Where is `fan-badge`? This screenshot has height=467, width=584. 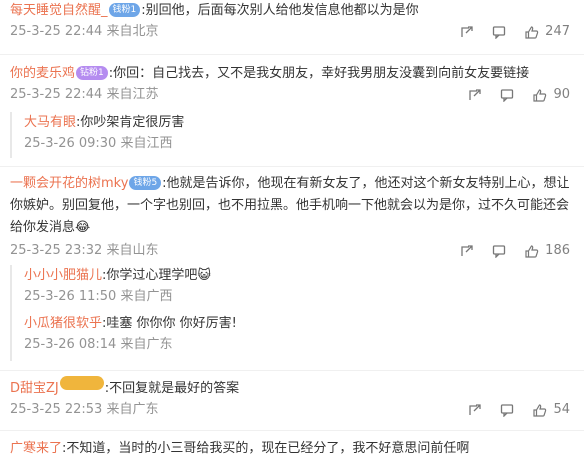
fan-badge is located at coordinates (81, 383).